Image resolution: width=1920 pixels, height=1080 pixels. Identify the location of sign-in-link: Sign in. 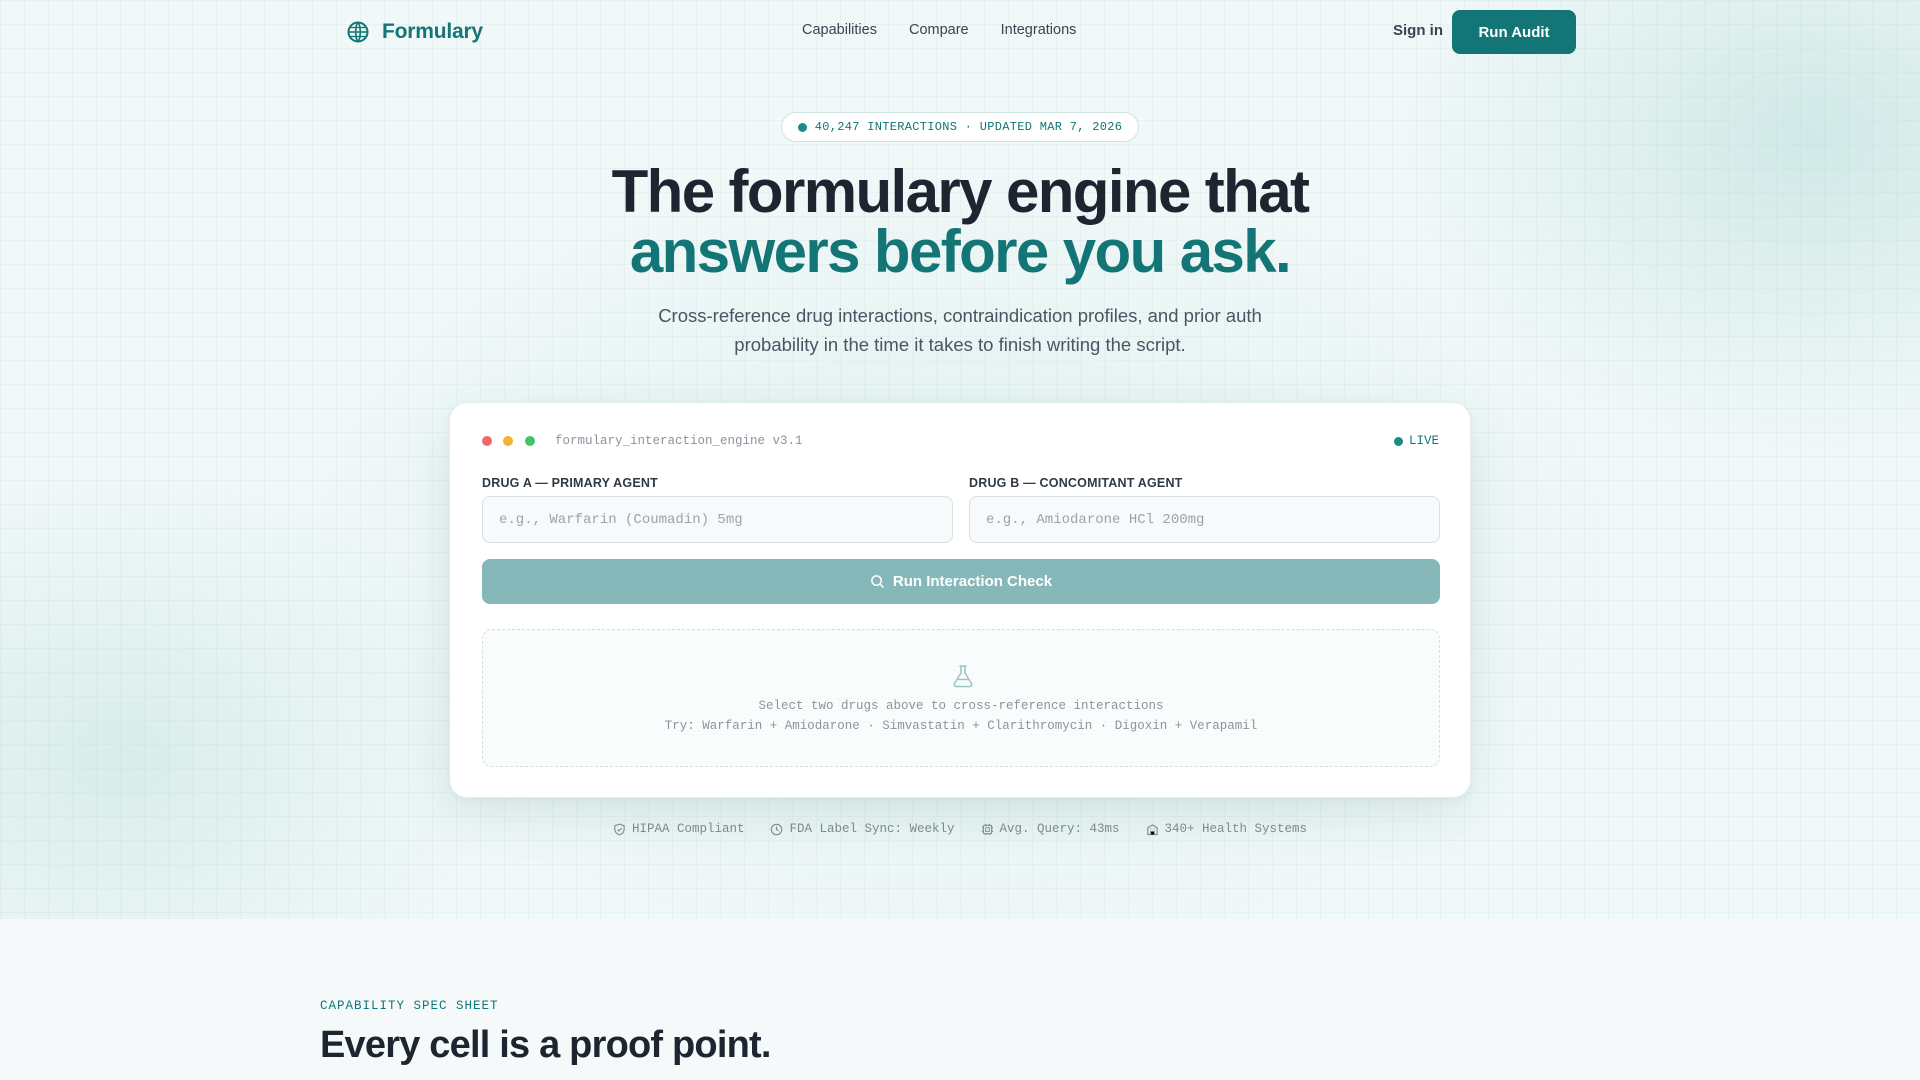
(1418, 30).